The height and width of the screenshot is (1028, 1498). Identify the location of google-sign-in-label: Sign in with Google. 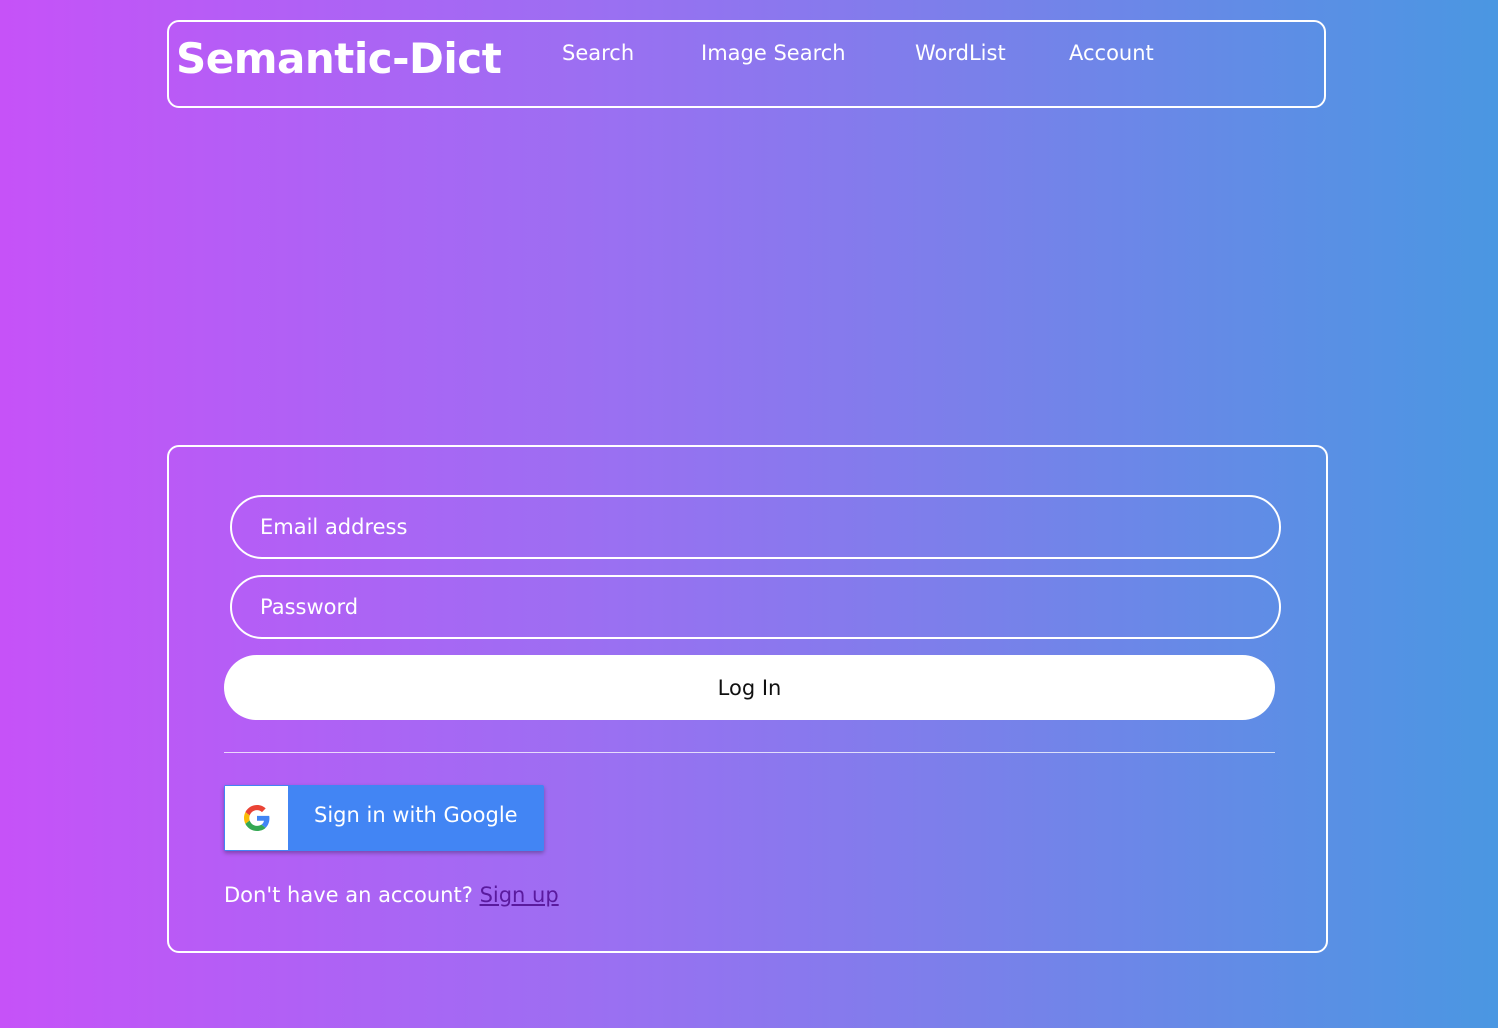
(416, 815).